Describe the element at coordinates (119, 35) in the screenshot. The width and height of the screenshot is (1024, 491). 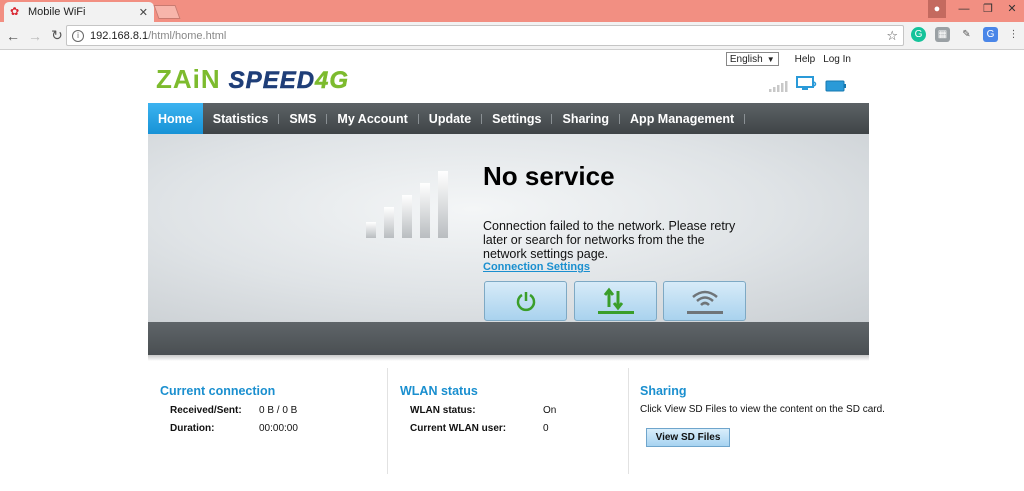
I see `url-host: 192.168.8.1` at that location.